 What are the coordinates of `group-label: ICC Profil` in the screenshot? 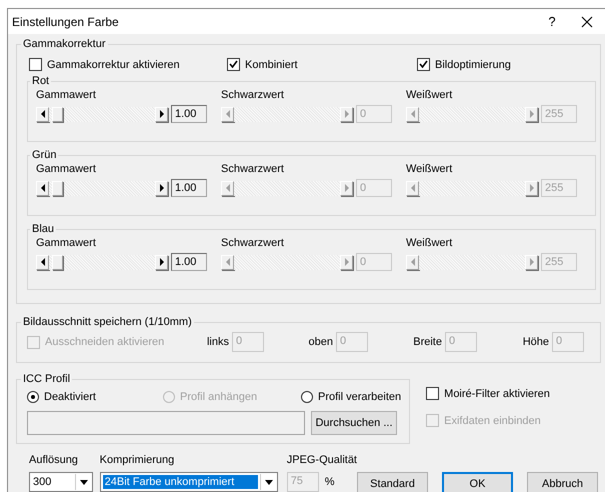 It's located at (47, 379).